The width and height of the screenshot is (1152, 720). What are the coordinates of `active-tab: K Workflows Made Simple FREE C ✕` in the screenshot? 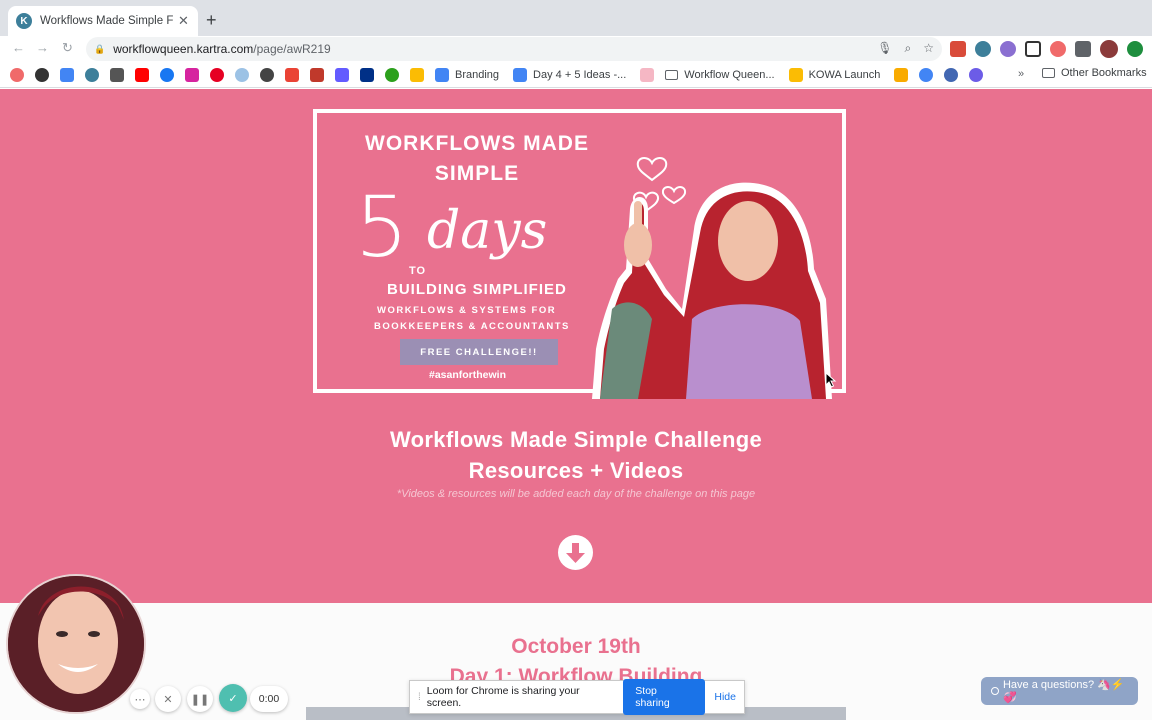 It's located at (103, 21).